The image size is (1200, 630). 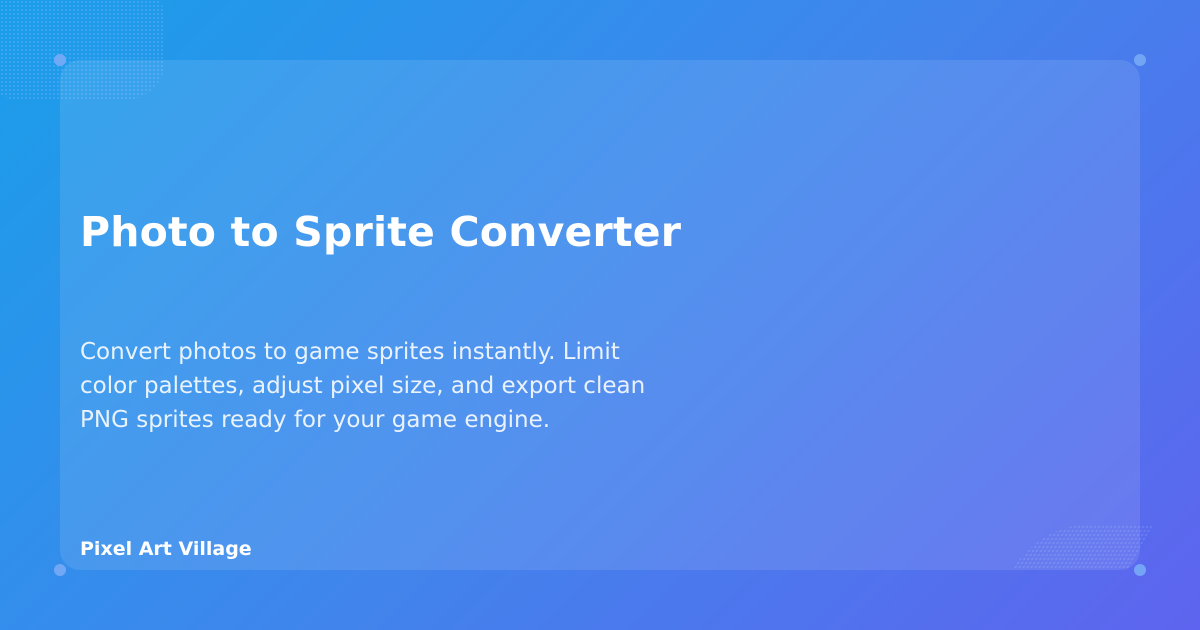 I want to click on page-title: Photo to Sprite Converter, so click(x=381, y=232).